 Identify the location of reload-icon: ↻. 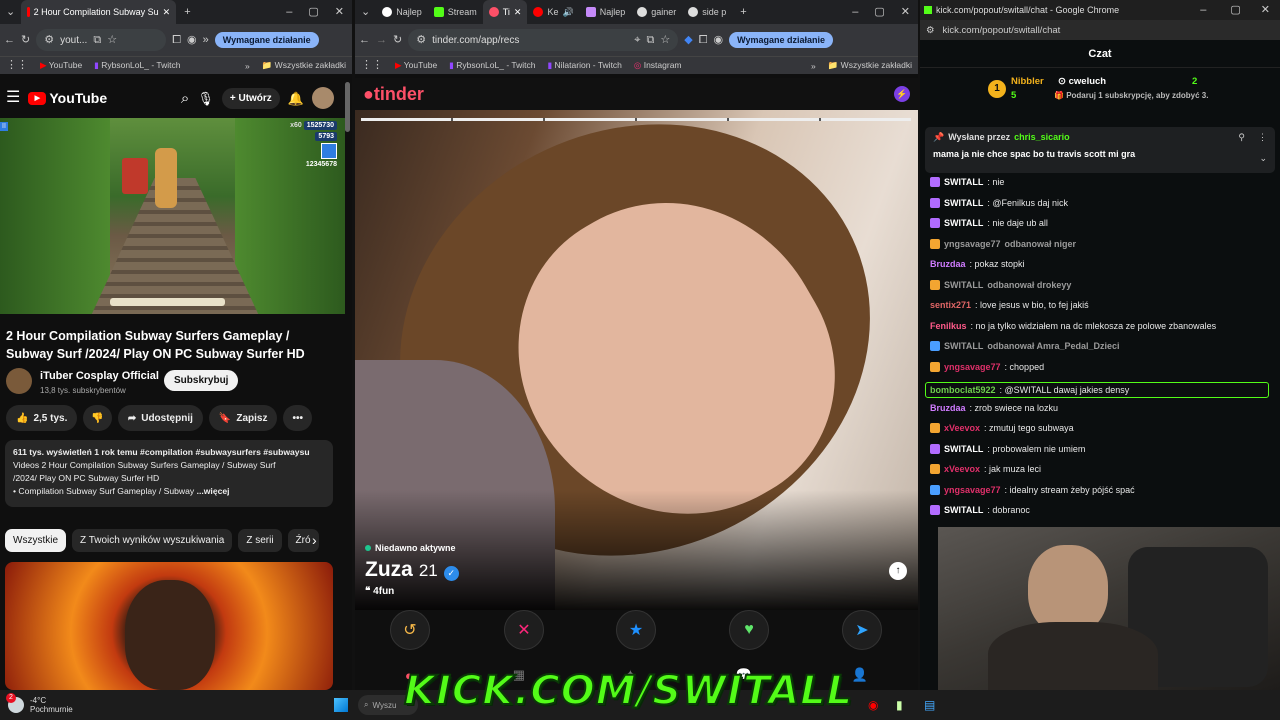
(25, 40).